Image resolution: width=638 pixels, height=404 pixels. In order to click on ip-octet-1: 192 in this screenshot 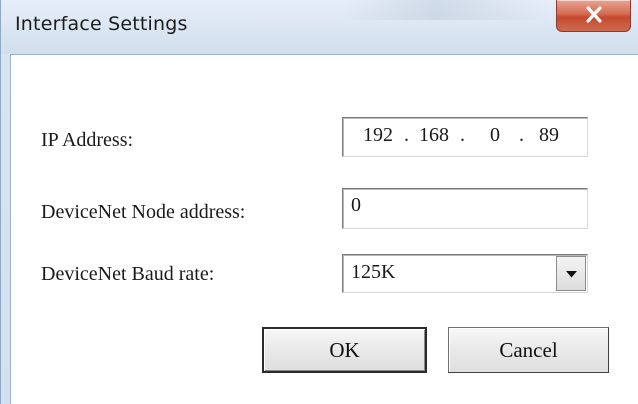, I will do `click(378, 135)`.